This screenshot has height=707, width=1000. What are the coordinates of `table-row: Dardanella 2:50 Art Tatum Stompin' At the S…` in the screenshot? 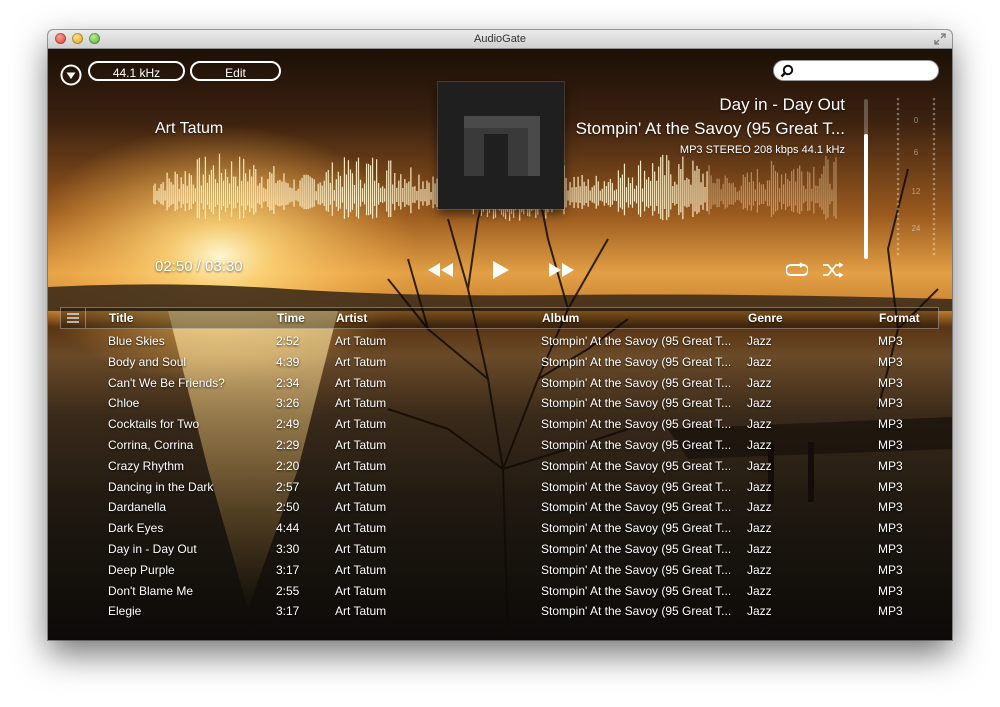 It's located at (499, 507).